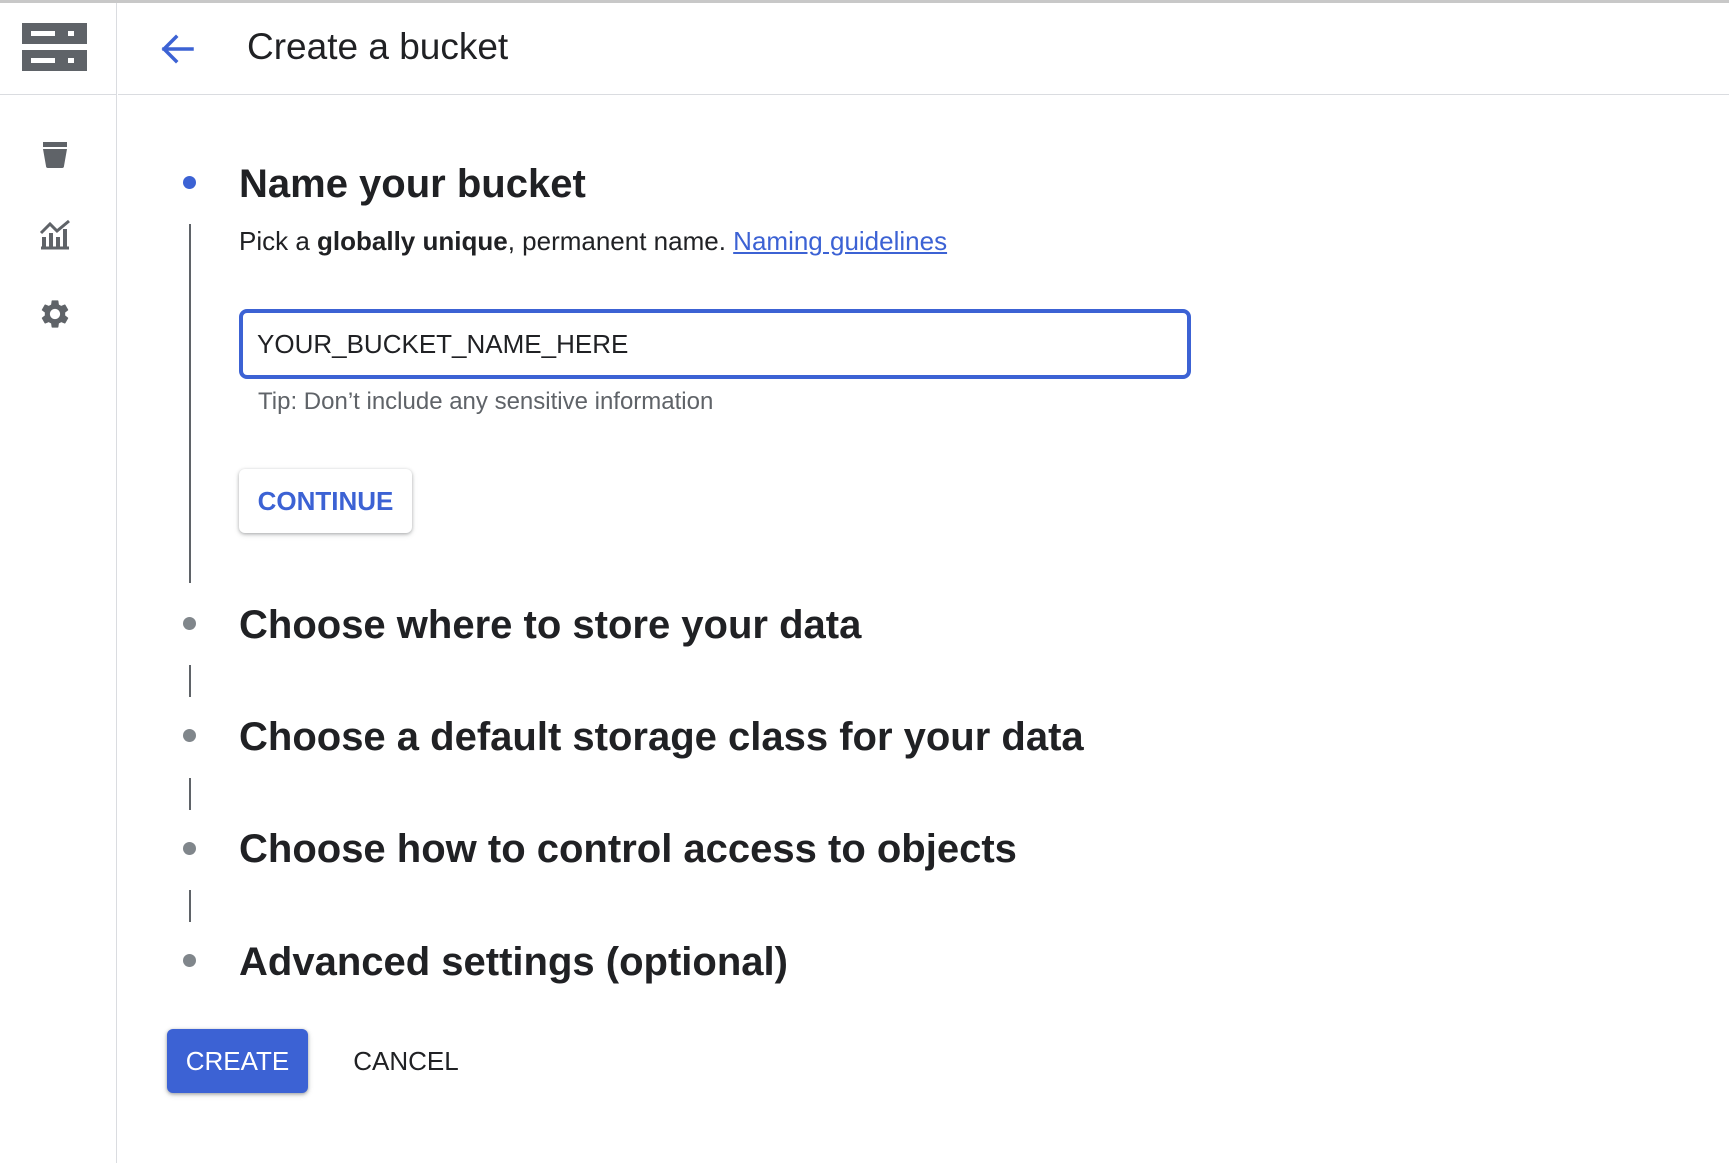 The image size is (1729, 1163). Describe the element at coordinates (513, 962) in the screenshot. I see `step-title-advanced: Advanced settings (optional)` at that location.